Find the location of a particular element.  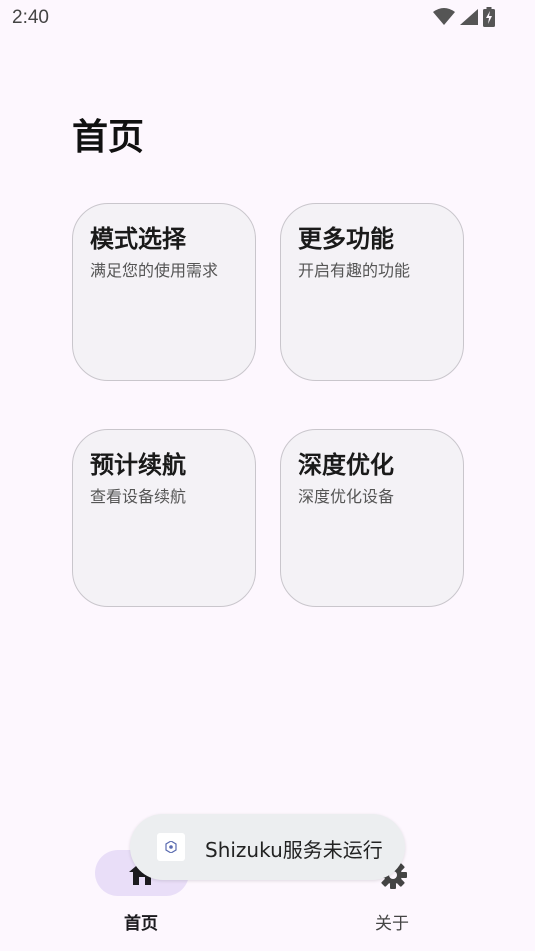

card-more-features: 更多功能 开启有趣的功能 is located at coordinates (372, 292).